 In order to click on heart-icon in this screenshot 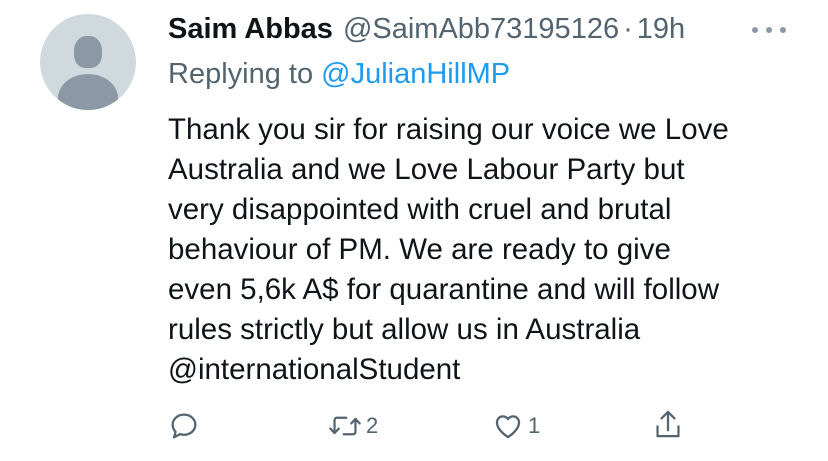, I will do `click(508, 427)`.